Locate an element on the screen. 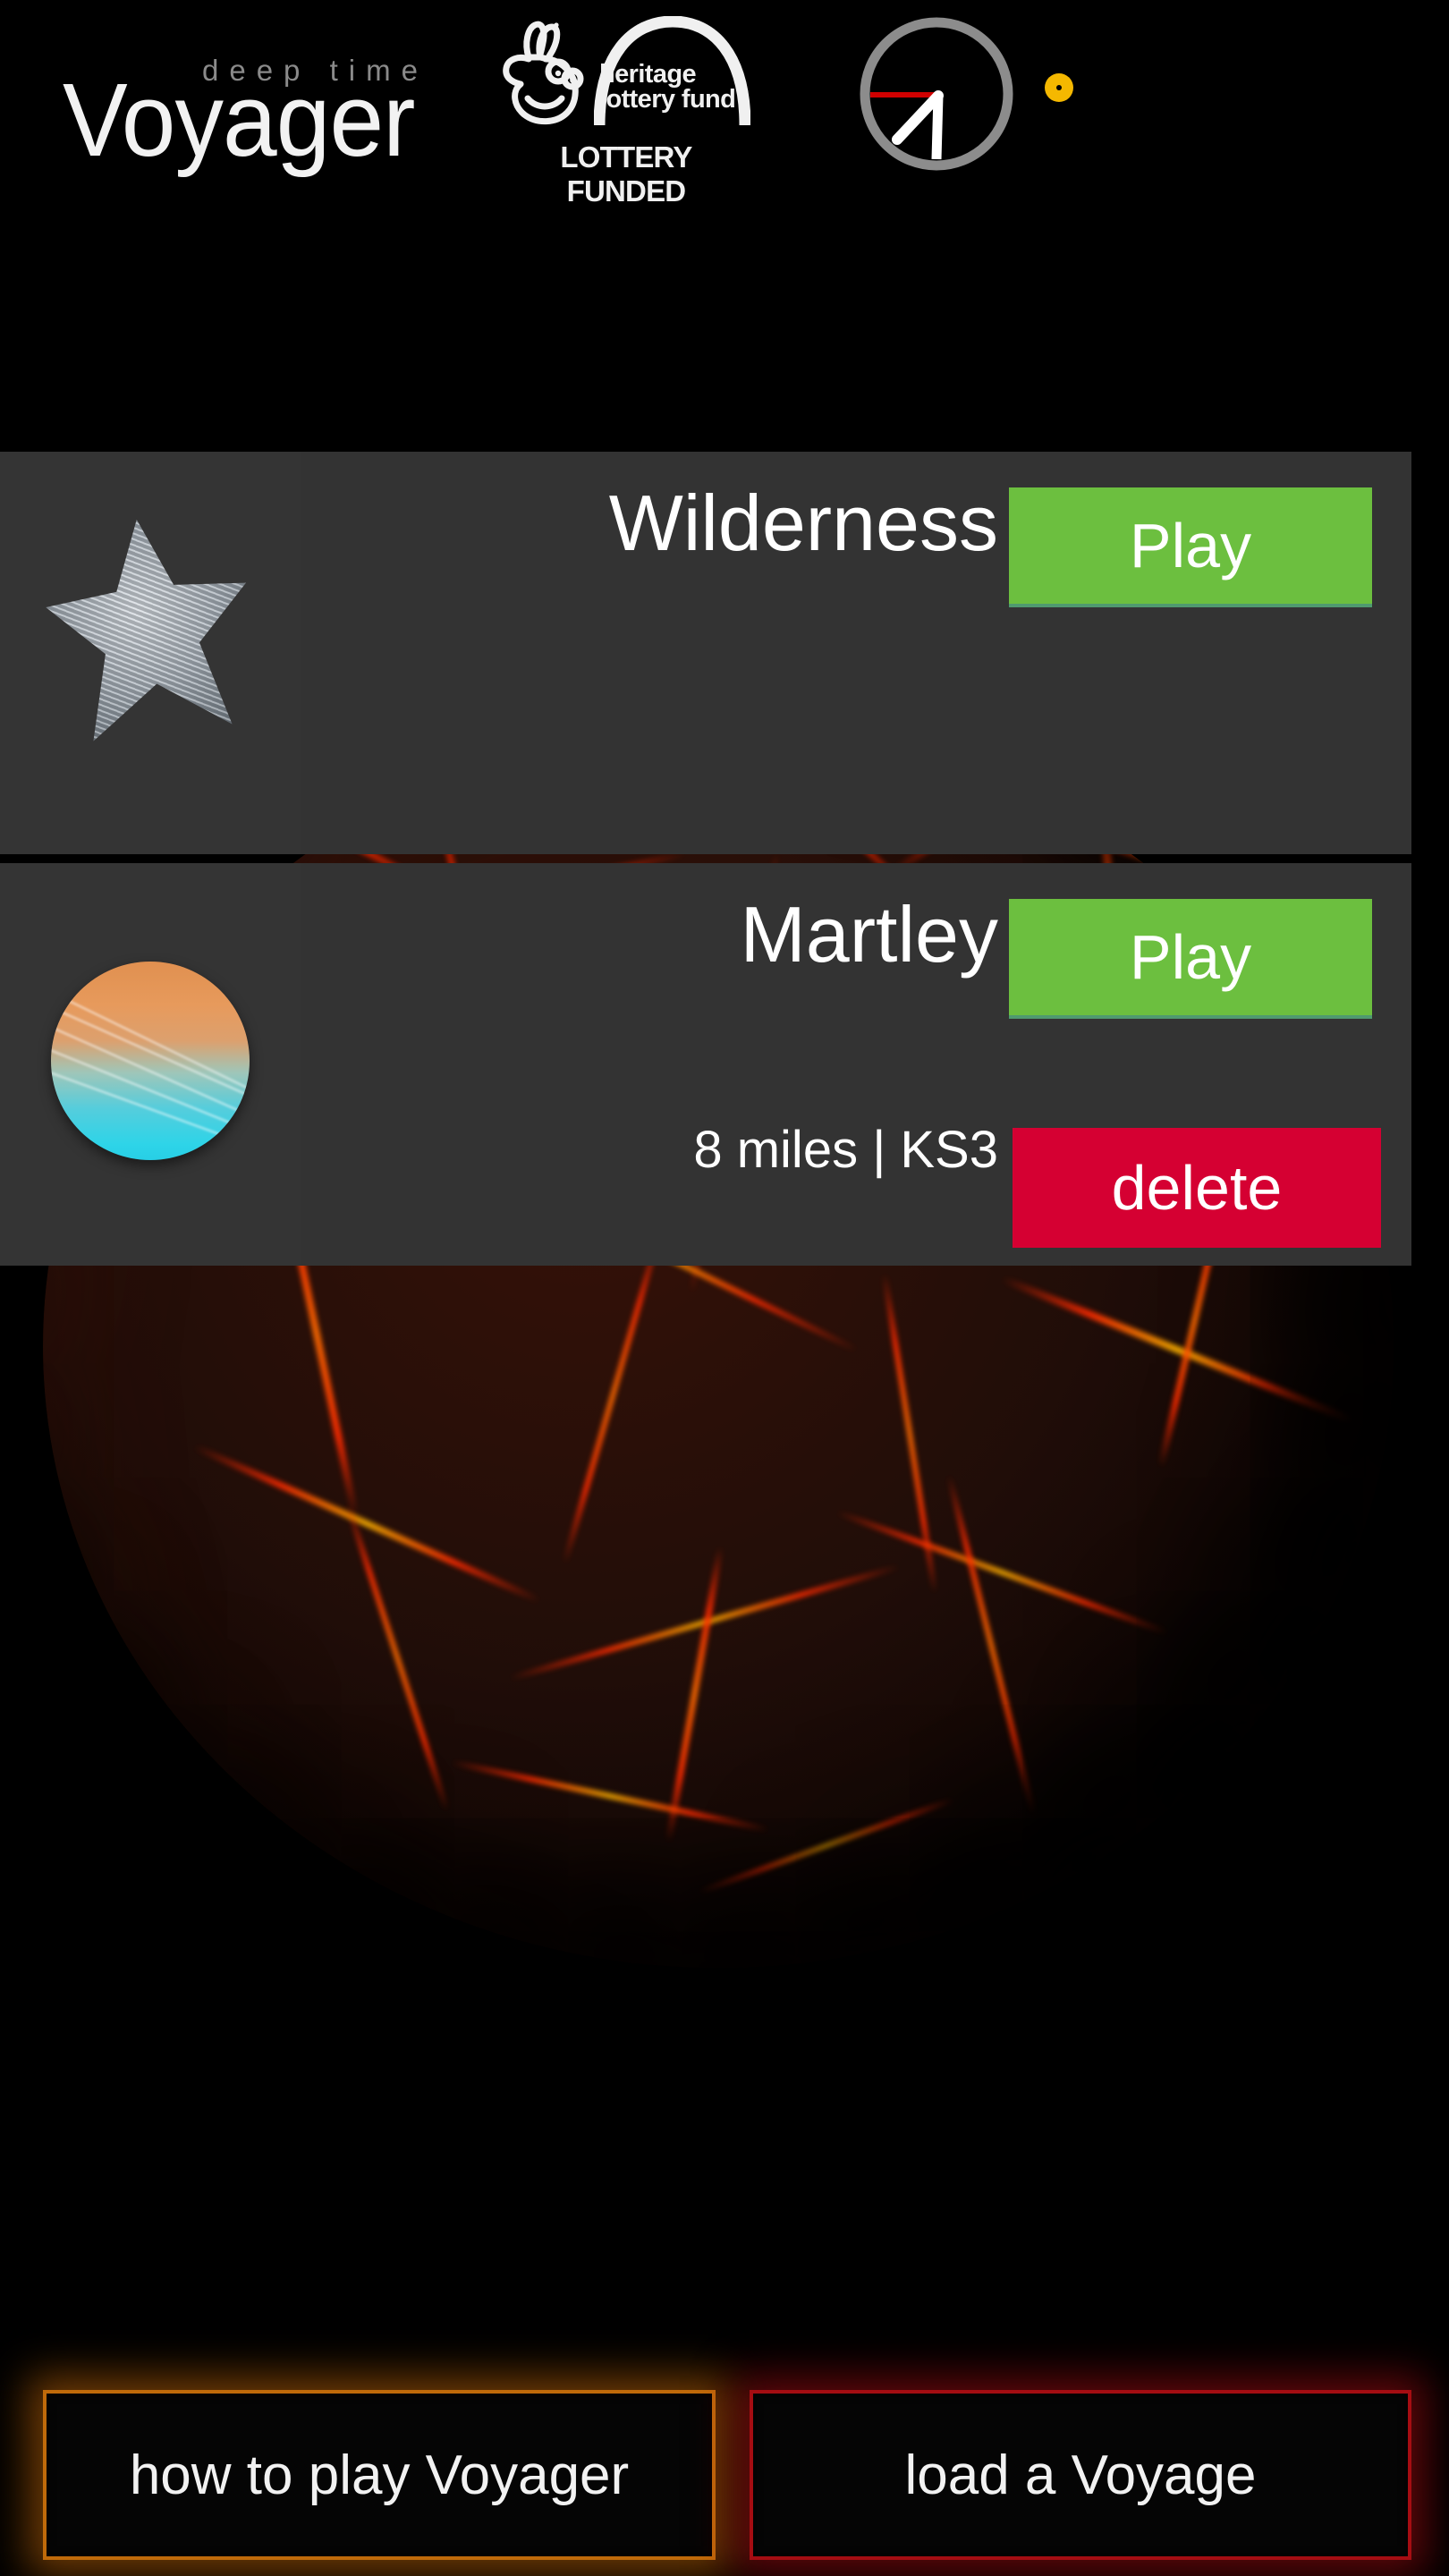  voyage-meta: 8 miles | KS3 is located at coordinates (845, 1150).